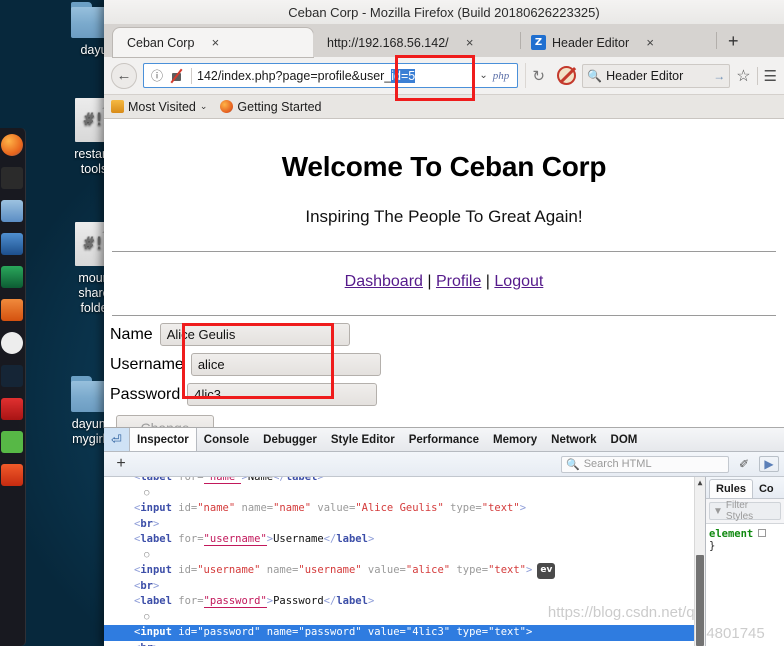 Image resolution: width=784 pixels, height=646 pixels. Describe the element at coordinates (254, 334) in the screenshot. I see `name-field: Alice Geulis` at that location.